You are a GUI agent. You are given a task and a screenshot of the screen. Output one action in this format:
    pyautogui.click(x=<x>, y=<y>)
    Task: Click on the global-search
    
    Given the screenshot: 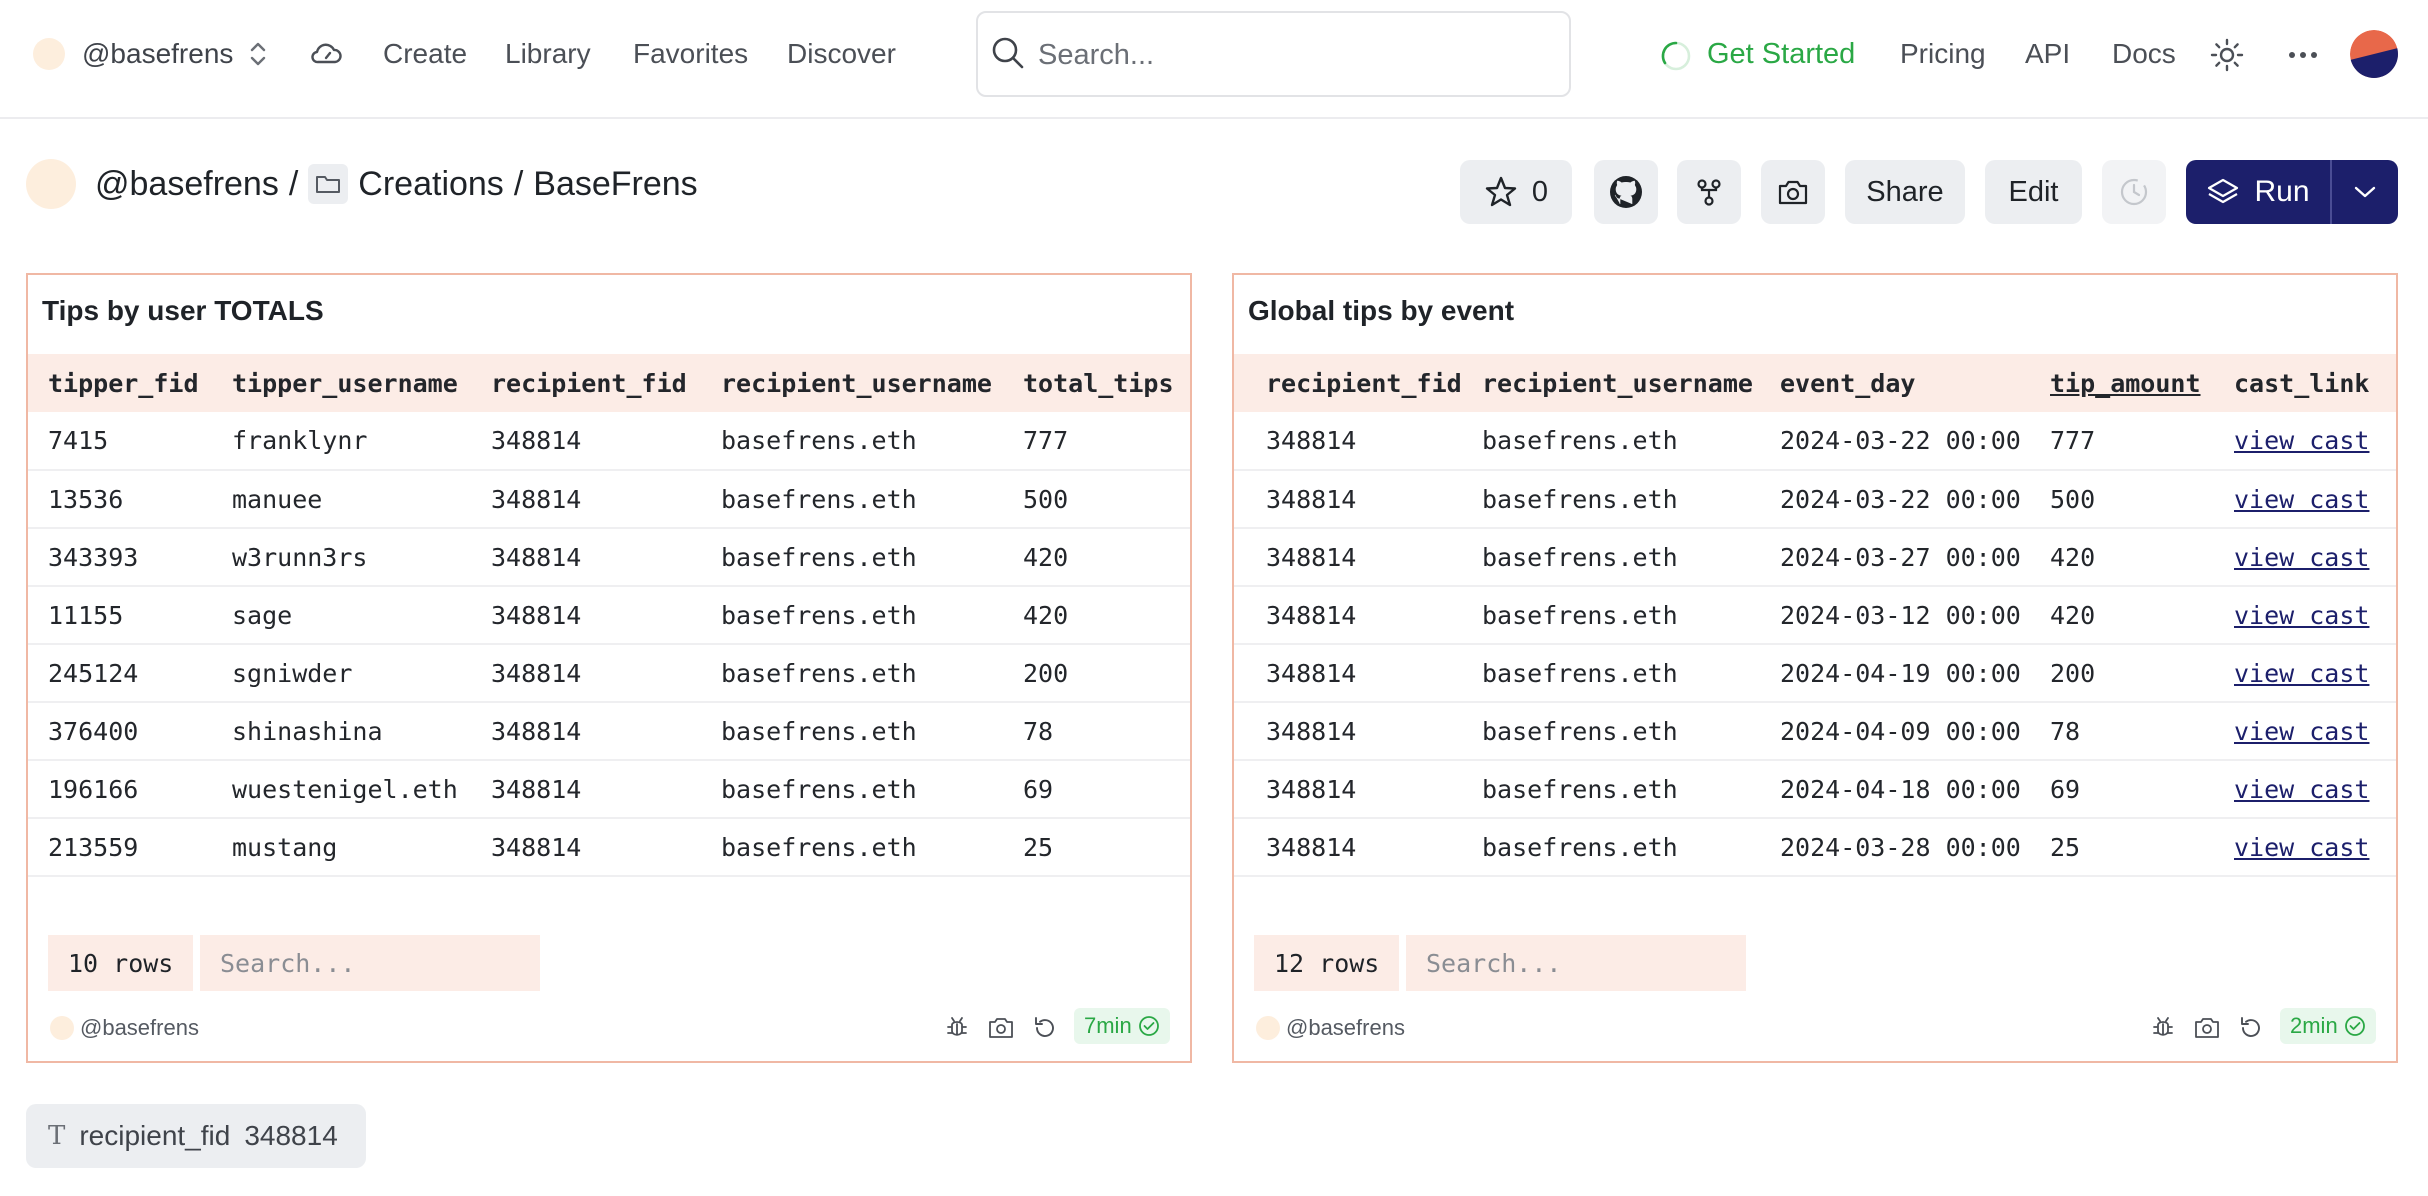 What is the action you would take?
    pyautogui.click(x=1273, y=54)
    